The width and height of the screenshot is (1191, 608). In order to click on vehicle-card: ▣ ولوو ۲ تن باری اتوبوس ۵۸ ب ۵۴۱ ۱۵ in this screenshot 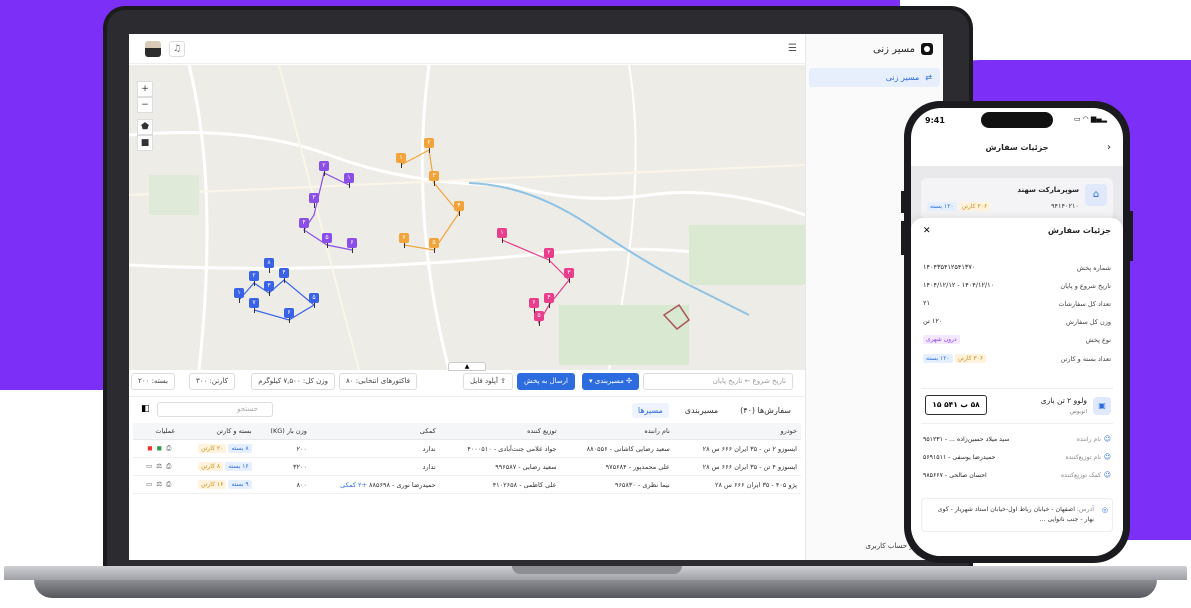, I will do `click(1017, 406)`.